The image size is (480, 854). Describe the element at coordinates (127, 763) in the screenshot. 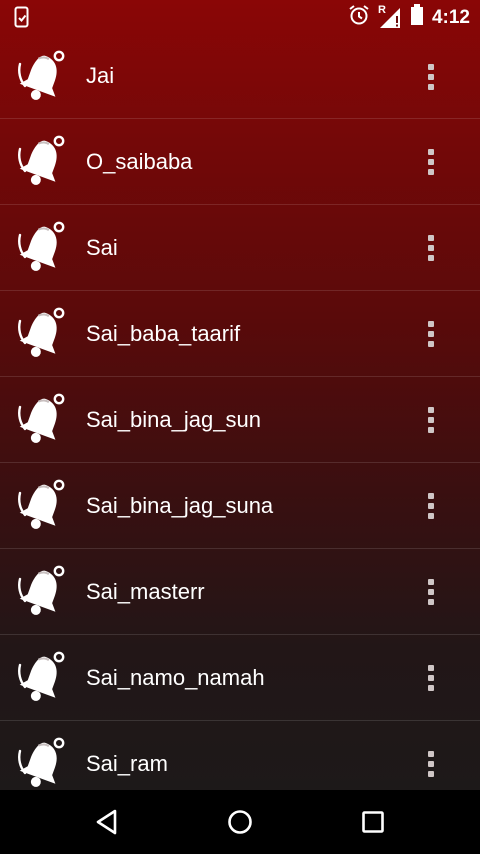

I see `ringtone-name: Sai_ram` at that location.